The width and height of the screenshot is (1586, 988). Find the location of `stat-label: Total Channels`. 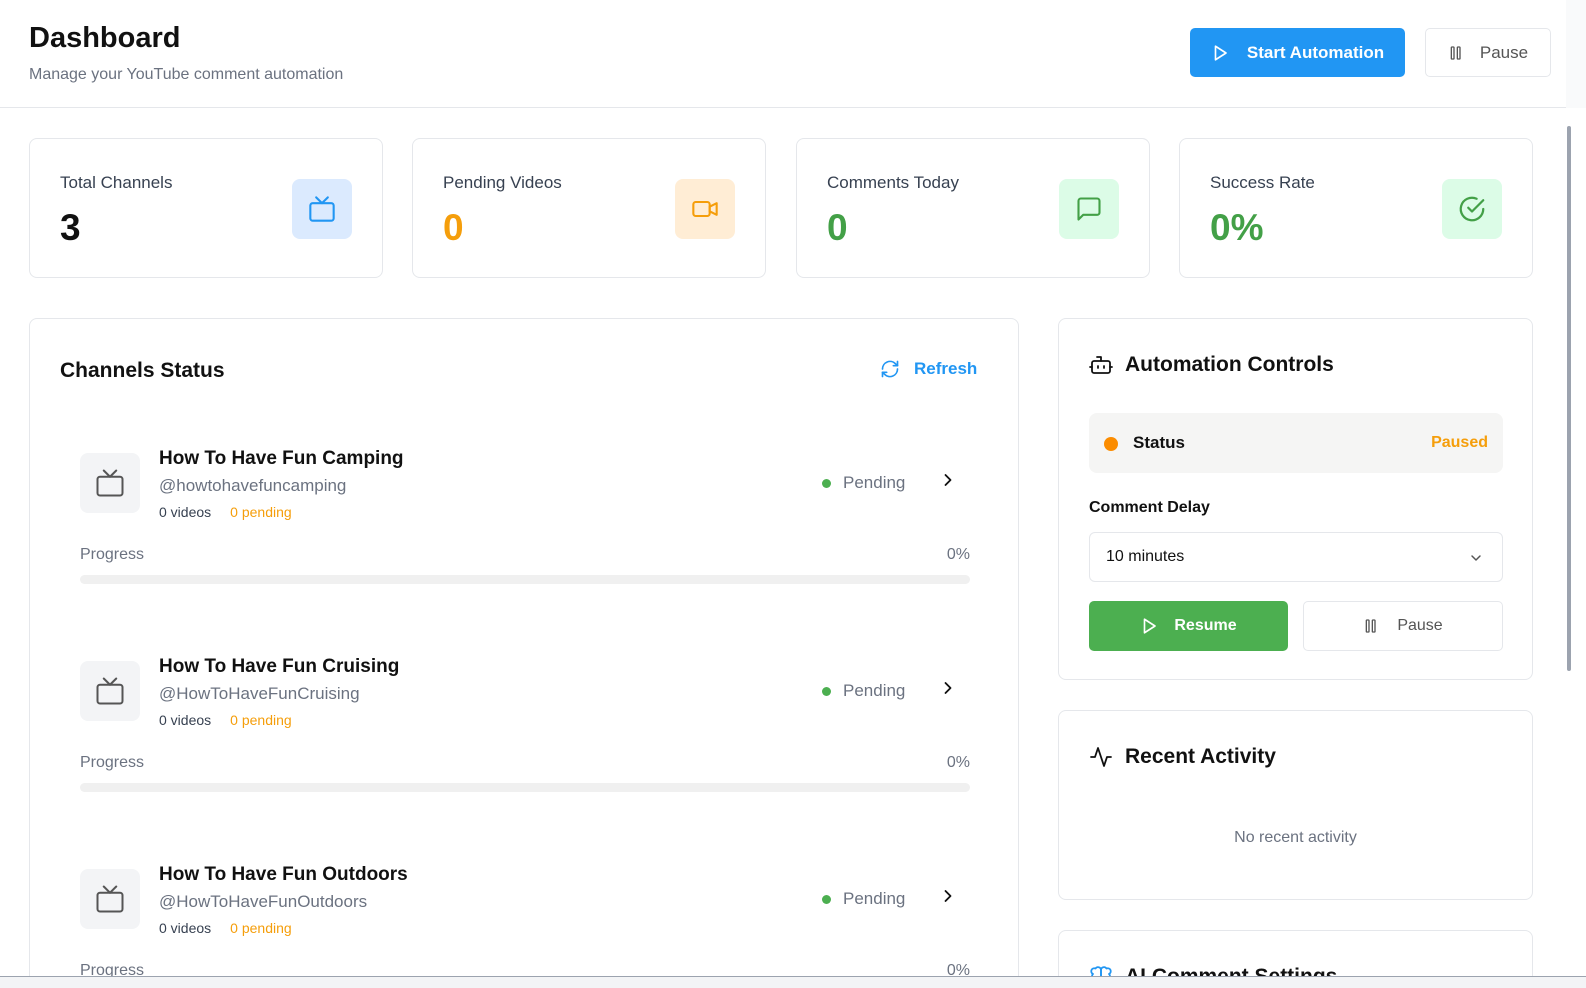

stat-label: Total Channels is located at coordinates (116, 182).